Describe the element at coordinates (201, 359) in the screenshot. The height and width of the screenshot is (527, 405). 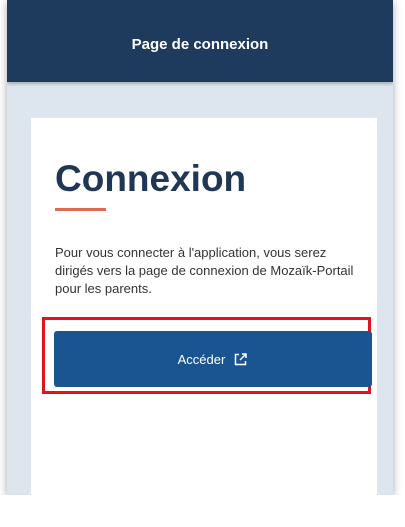
I see `access-button-label: Accéder` at that location.